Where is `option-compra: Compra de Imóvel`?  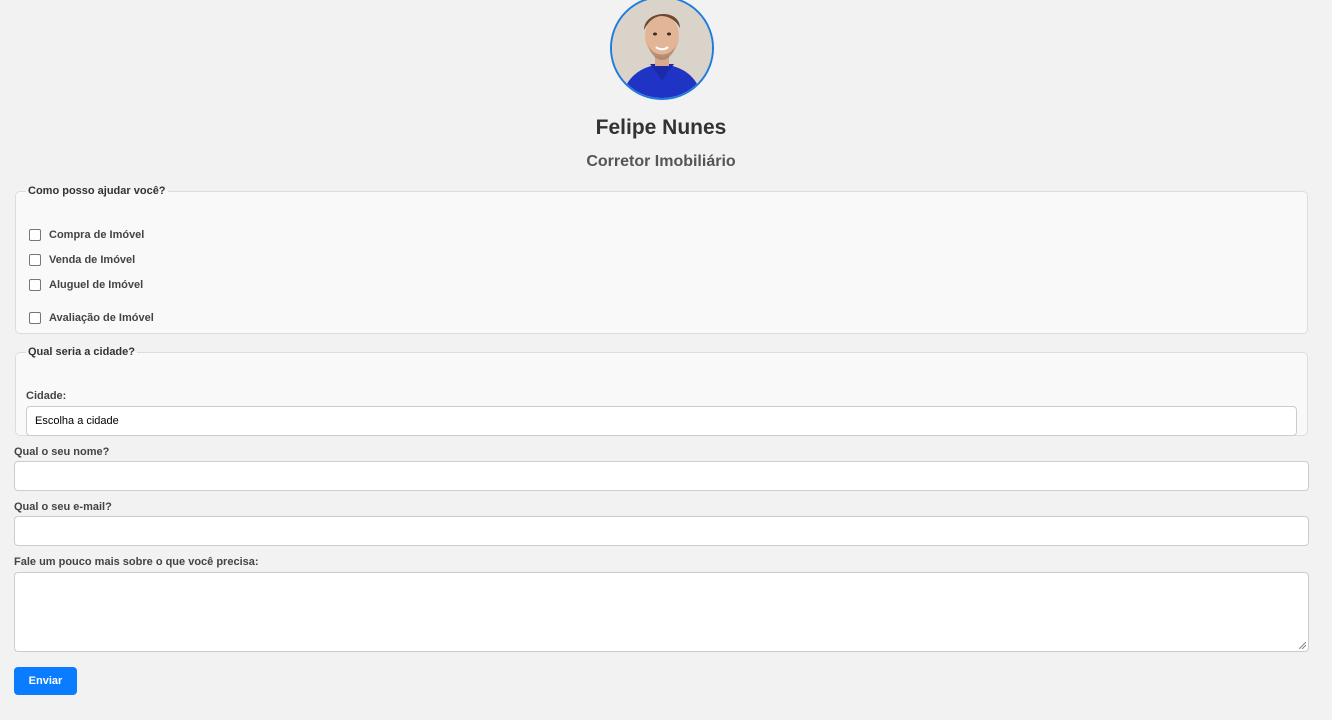 option-compra: Compra de Imóvel is located at coordinates (86, 235).